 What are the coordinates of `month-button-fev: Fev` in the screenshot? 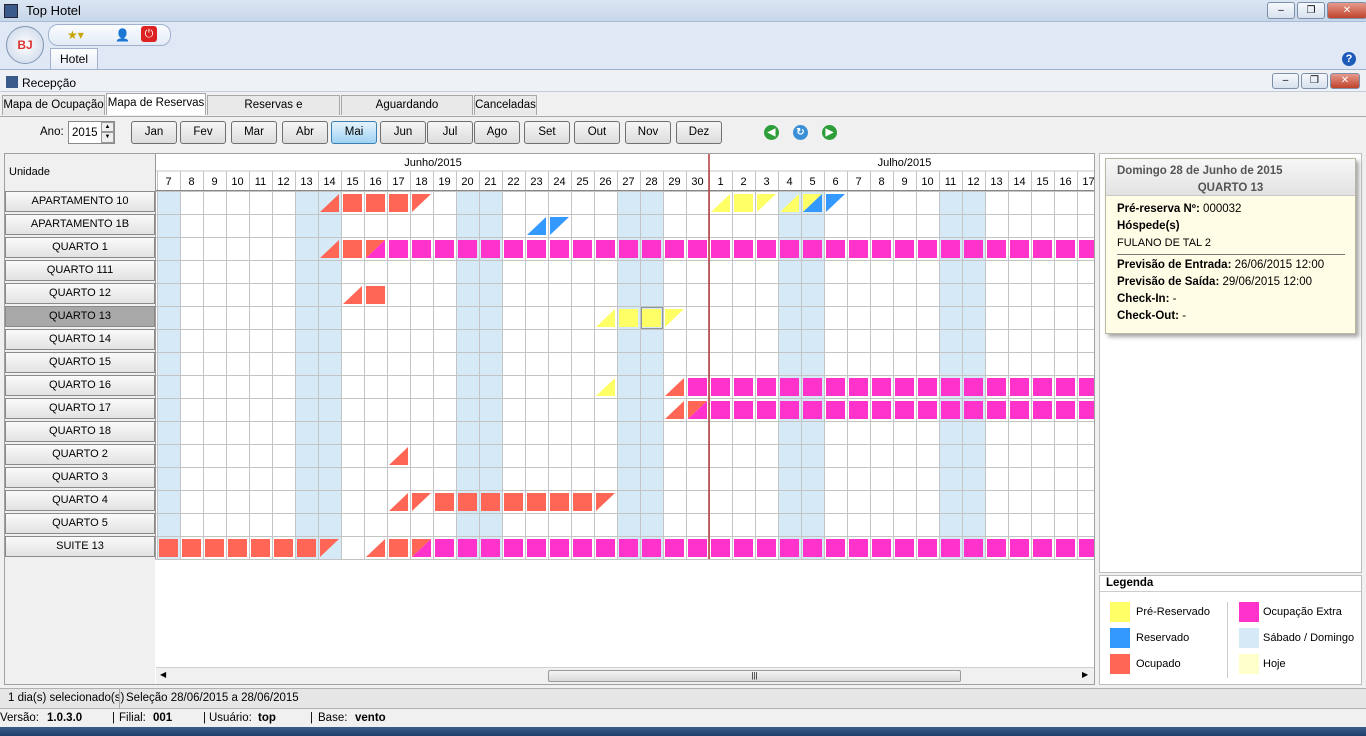 It's located at (203, 132).